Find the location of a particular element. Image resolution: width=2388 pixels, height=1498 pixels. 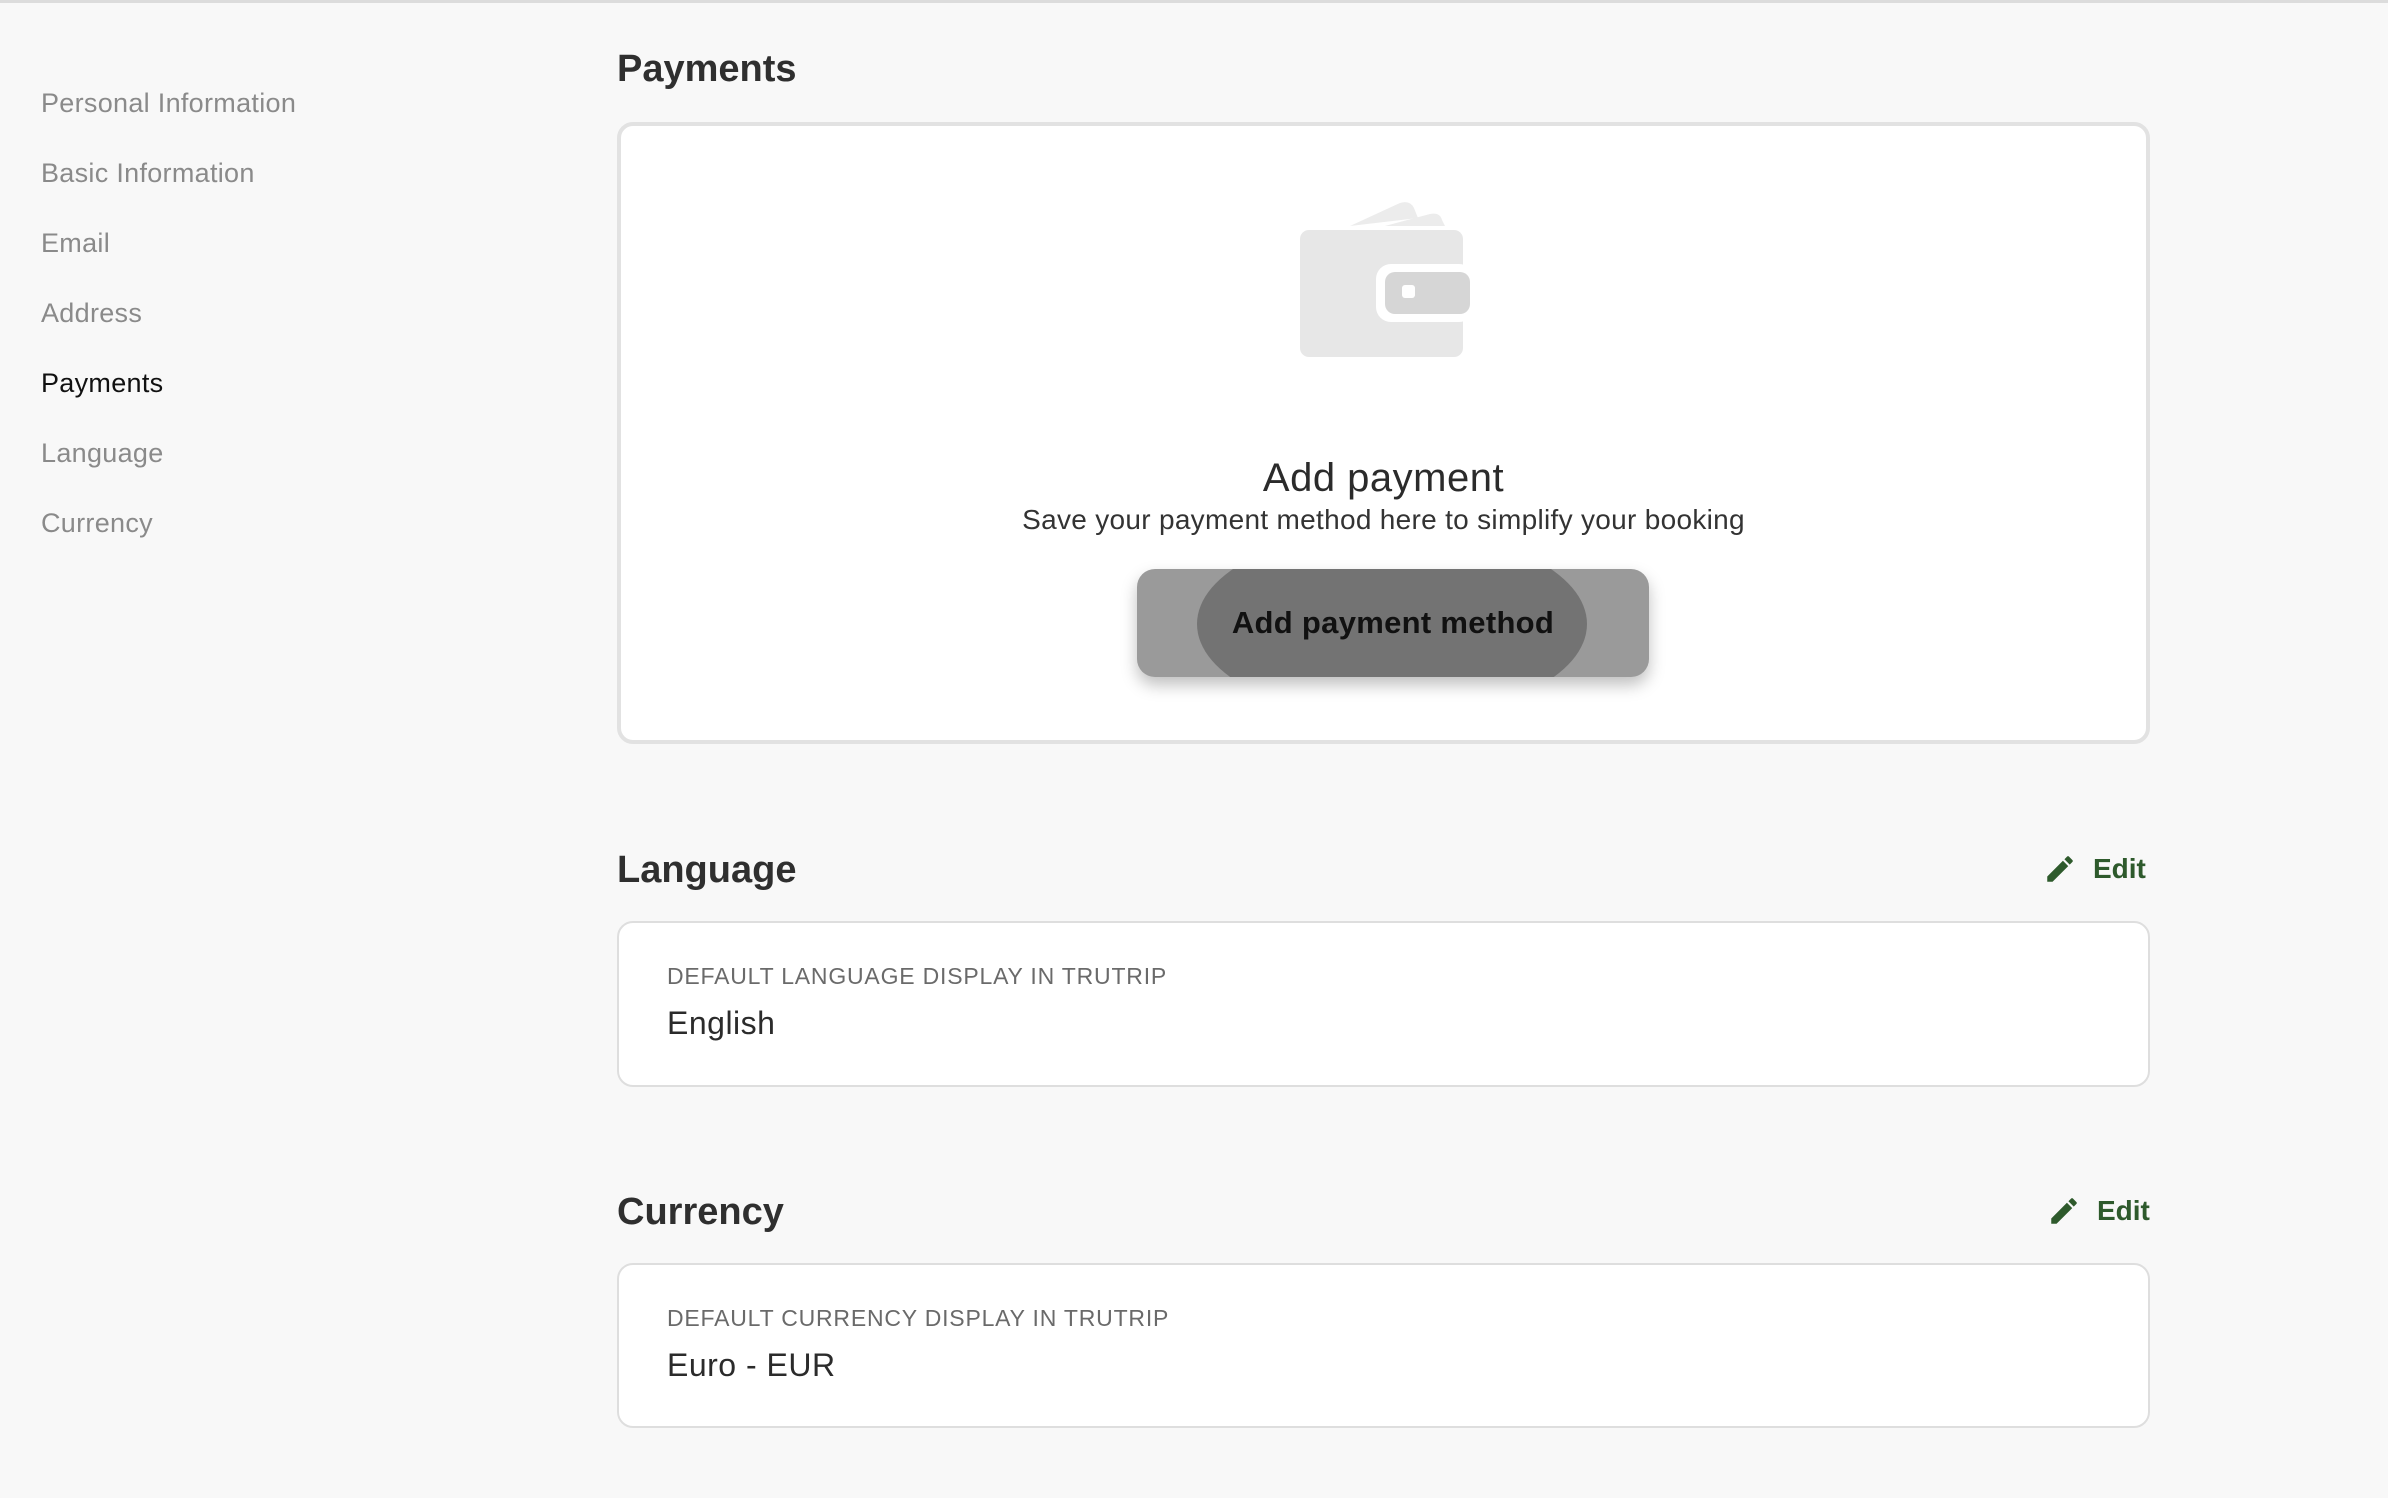

add-payment-title: Add payment is located at coordinates (1383, 478).